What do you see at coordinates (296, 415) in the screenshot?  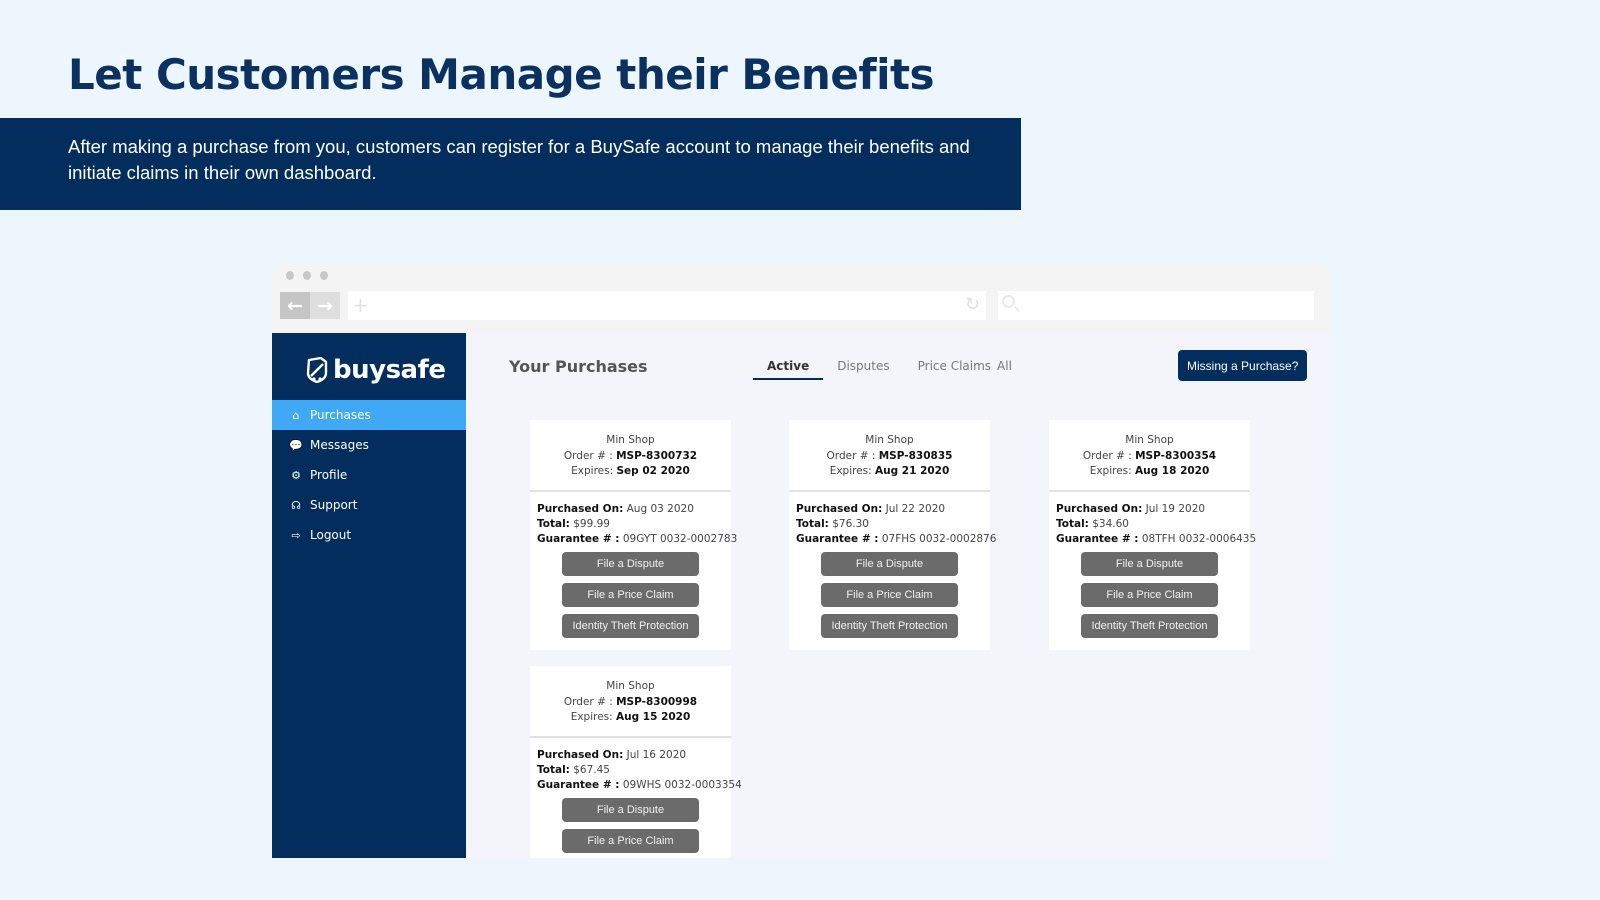 I see `home-icon: ⌂` at bounding box center [296, 415].